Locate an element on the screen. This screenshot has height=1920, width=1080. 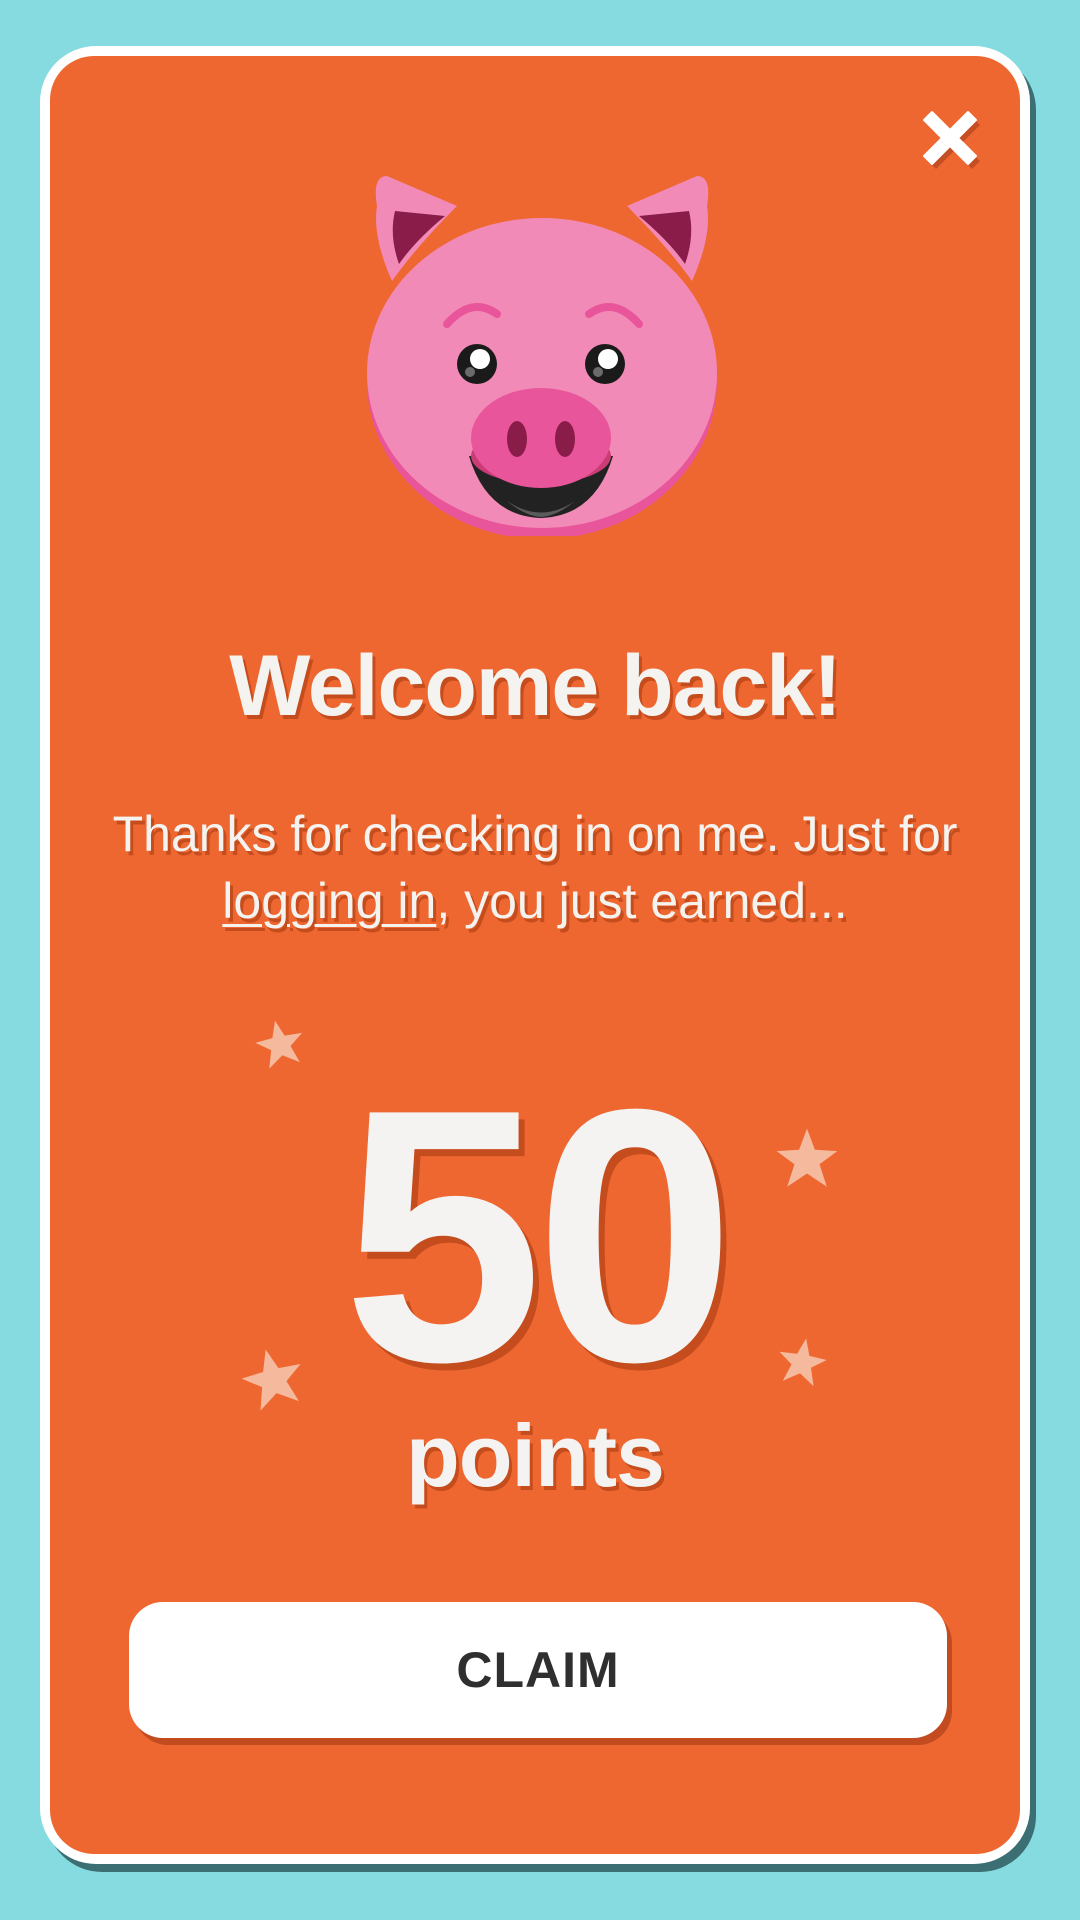
pig-mascot-icon is located at coordinates (542, 346).